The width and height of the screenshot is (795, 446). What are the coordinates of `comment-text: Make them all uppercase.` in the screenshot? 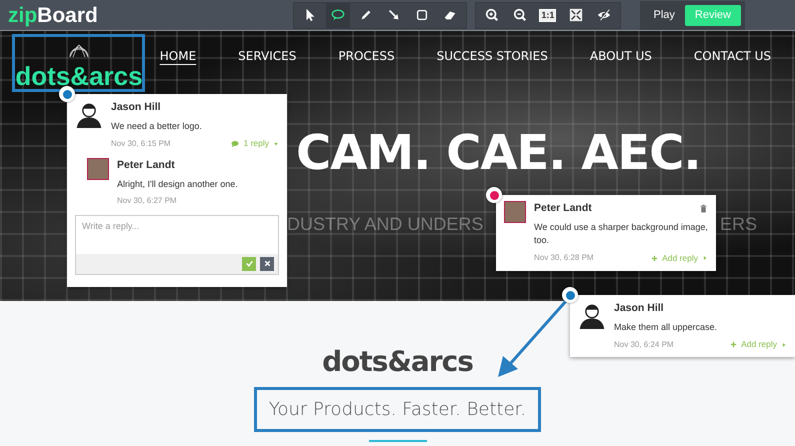 It's located at (666, 327).